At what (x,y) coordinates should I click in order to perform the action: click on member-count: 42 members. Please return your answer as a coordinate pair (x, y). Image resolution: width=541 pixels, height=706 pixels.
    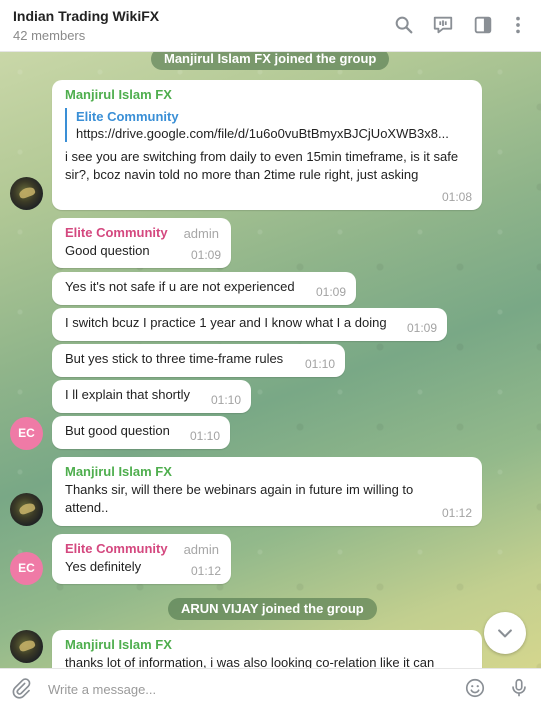
    Looking at the image, I should click on (49, 35).